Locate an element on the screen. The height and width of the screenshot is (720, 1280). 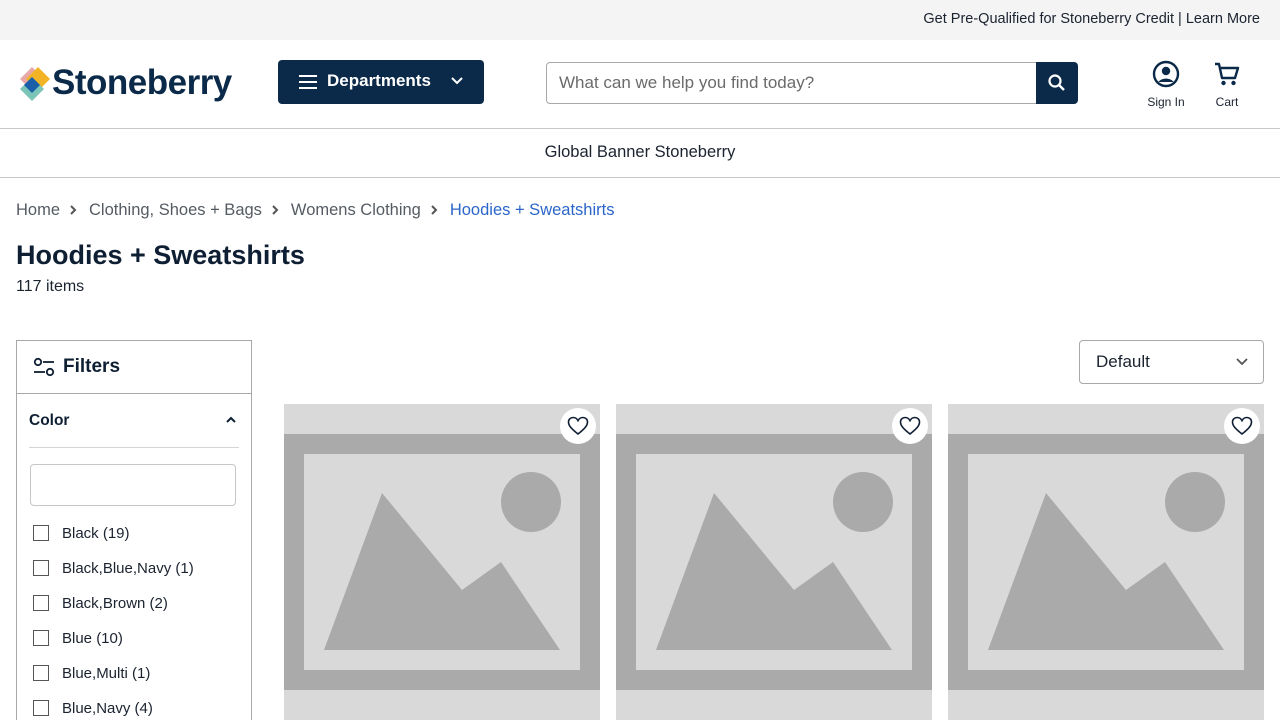
color-option-black-brown: Black,Brown (2) is located at coordinates (100, 603).